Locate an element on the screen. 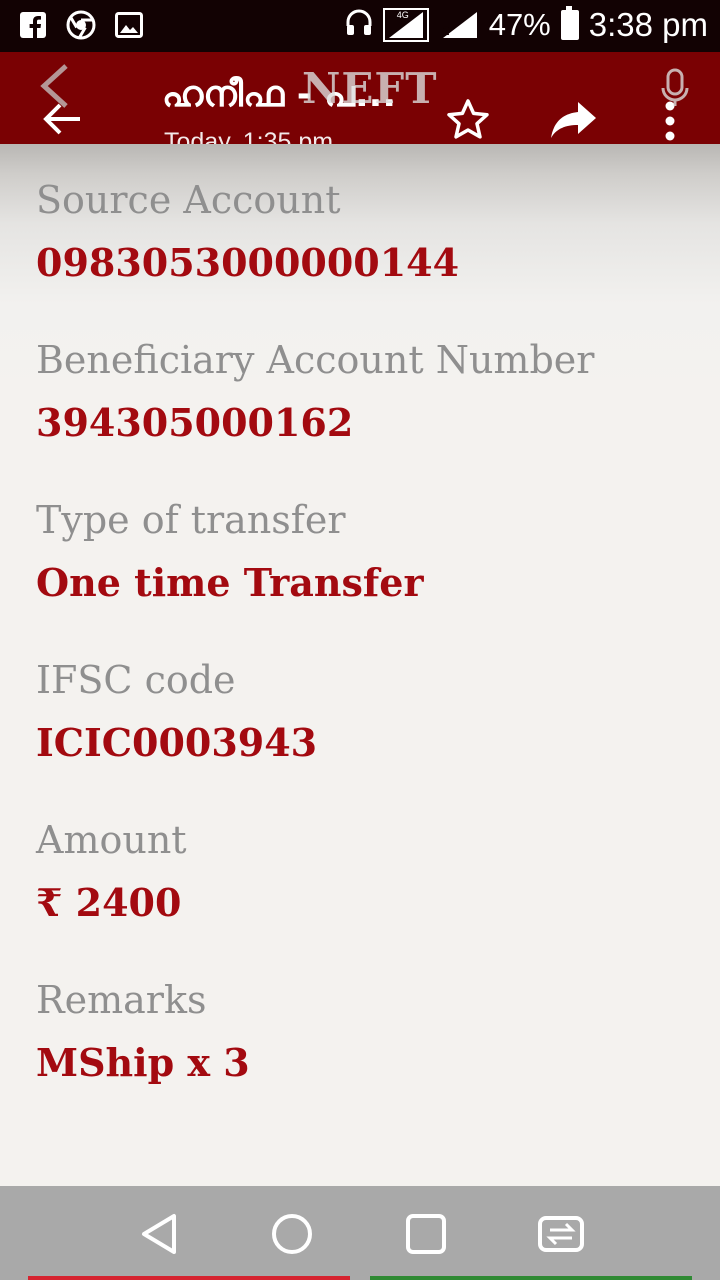 This screenshot has width=720, height=1280. field-value: MShip x 3 is located at coordinates (143, 1062).